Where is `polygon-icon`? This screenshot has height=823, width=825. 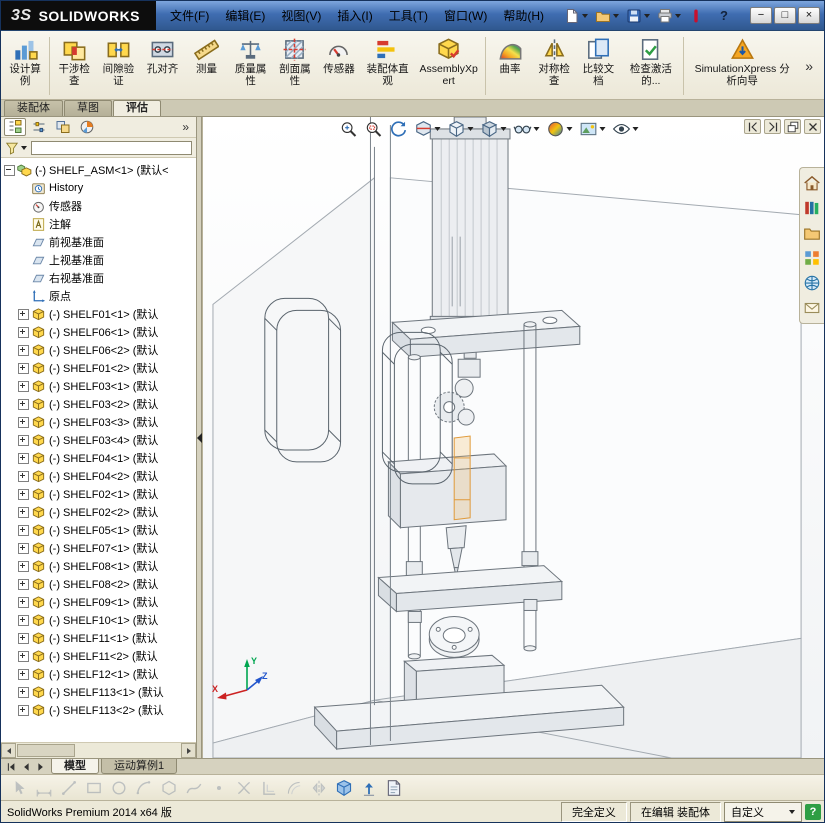 polygon-icon is located at coordinates (169, 788).